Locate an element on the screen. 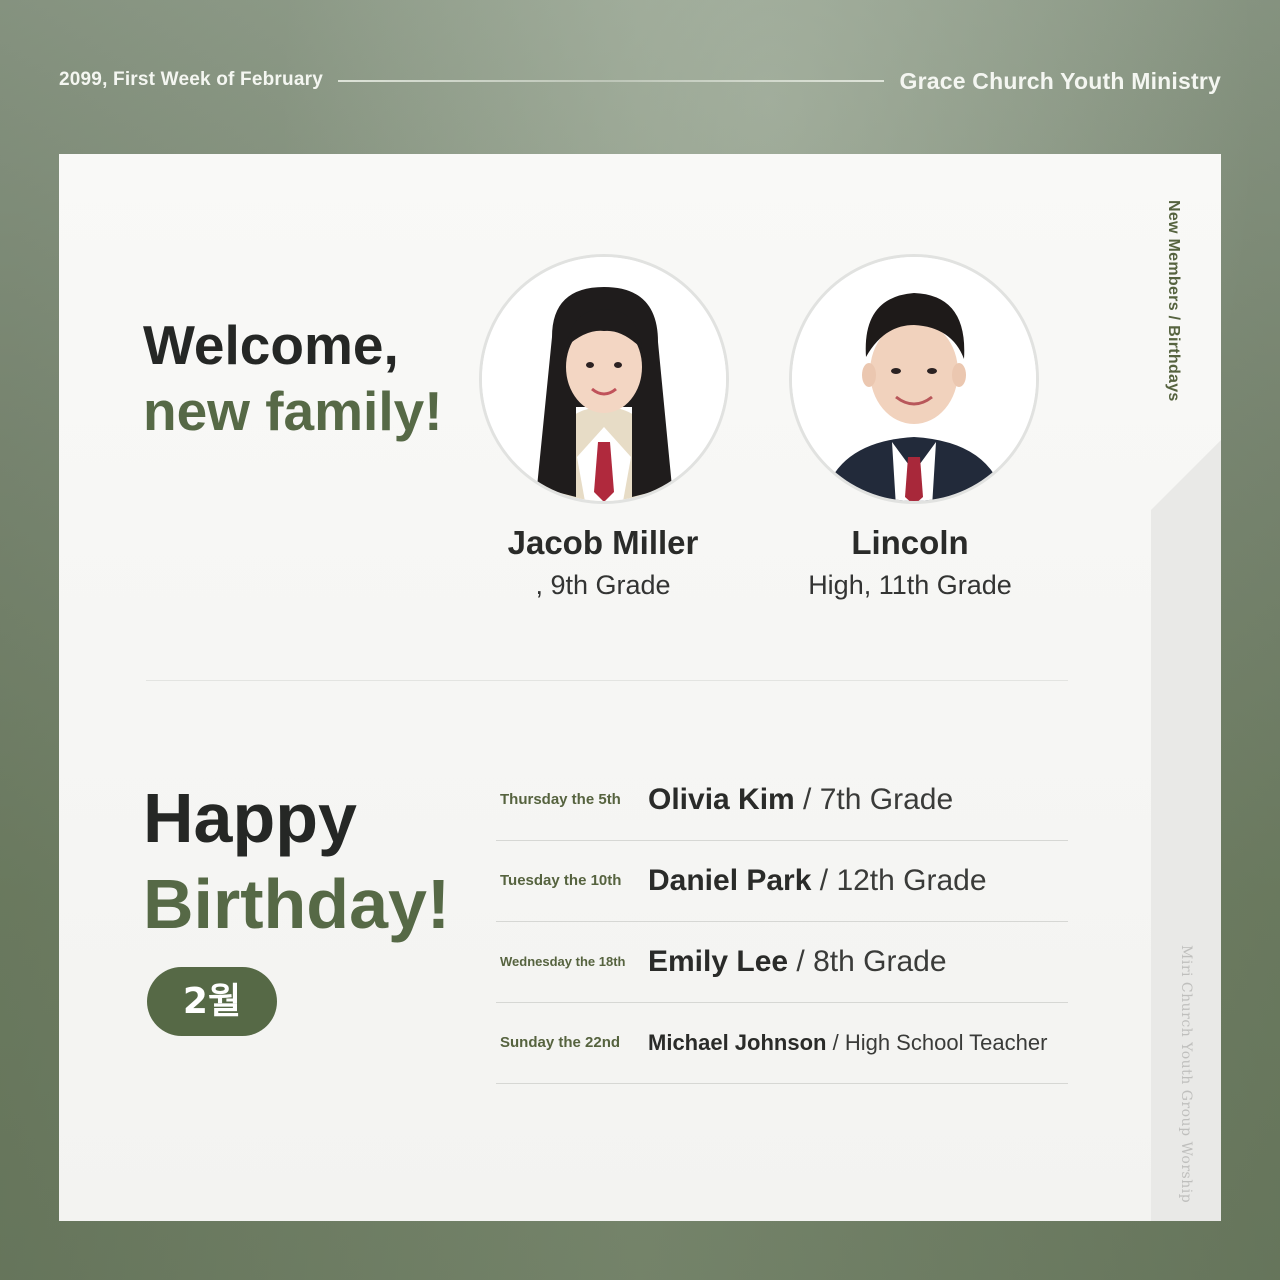 This screenshot has height=1280, width=1280. member-grade-2: High, 11th Grade is located at coordinates (910, 585).